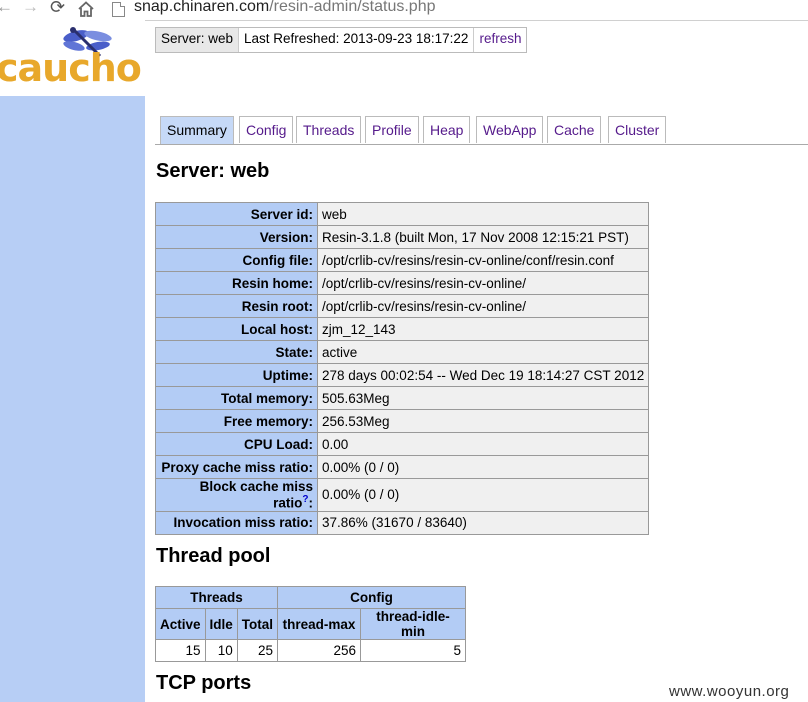 Image resolution: width=808 pixels, height=702 pixels. I want to click on tab-cache: Cache, so click(574, 129).